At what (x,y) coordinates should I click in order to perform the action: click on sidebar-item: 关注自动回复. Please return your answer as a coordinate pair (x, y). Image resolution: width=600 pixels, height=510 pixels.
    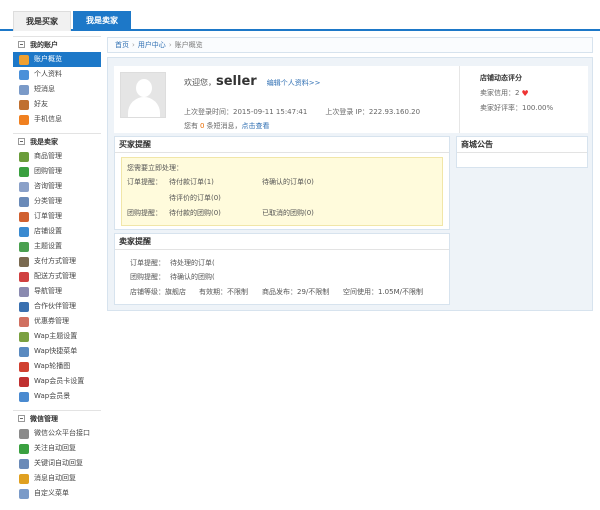
    Looking at the image, I should click on (57, 448).